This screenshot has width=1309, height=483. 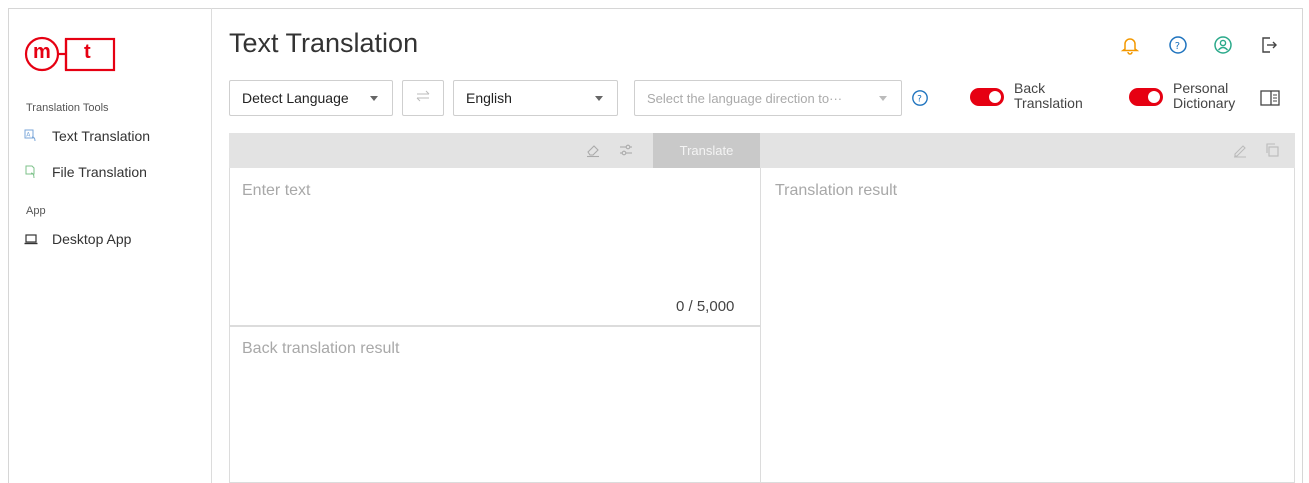 I want to click on swap-icon, so click(x=423, y=98).